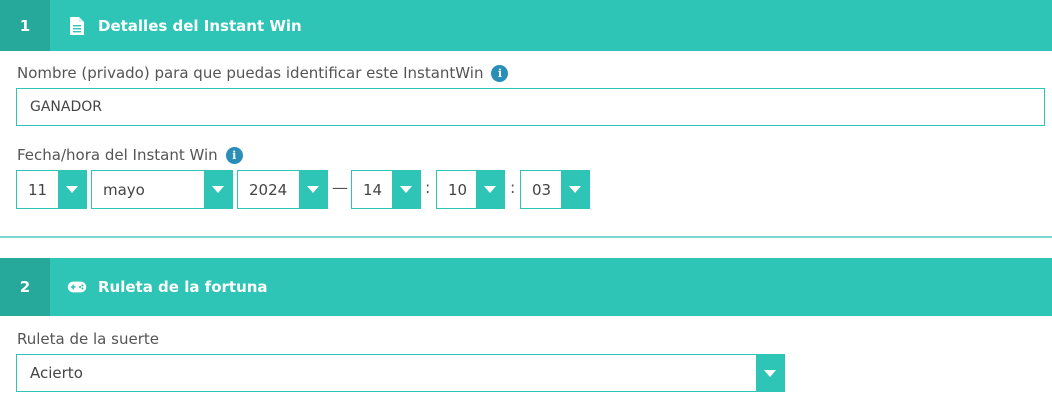 The image size is (1052, 414). I want to click on section-title: Detalles del Instant Win, so click(200, 25).